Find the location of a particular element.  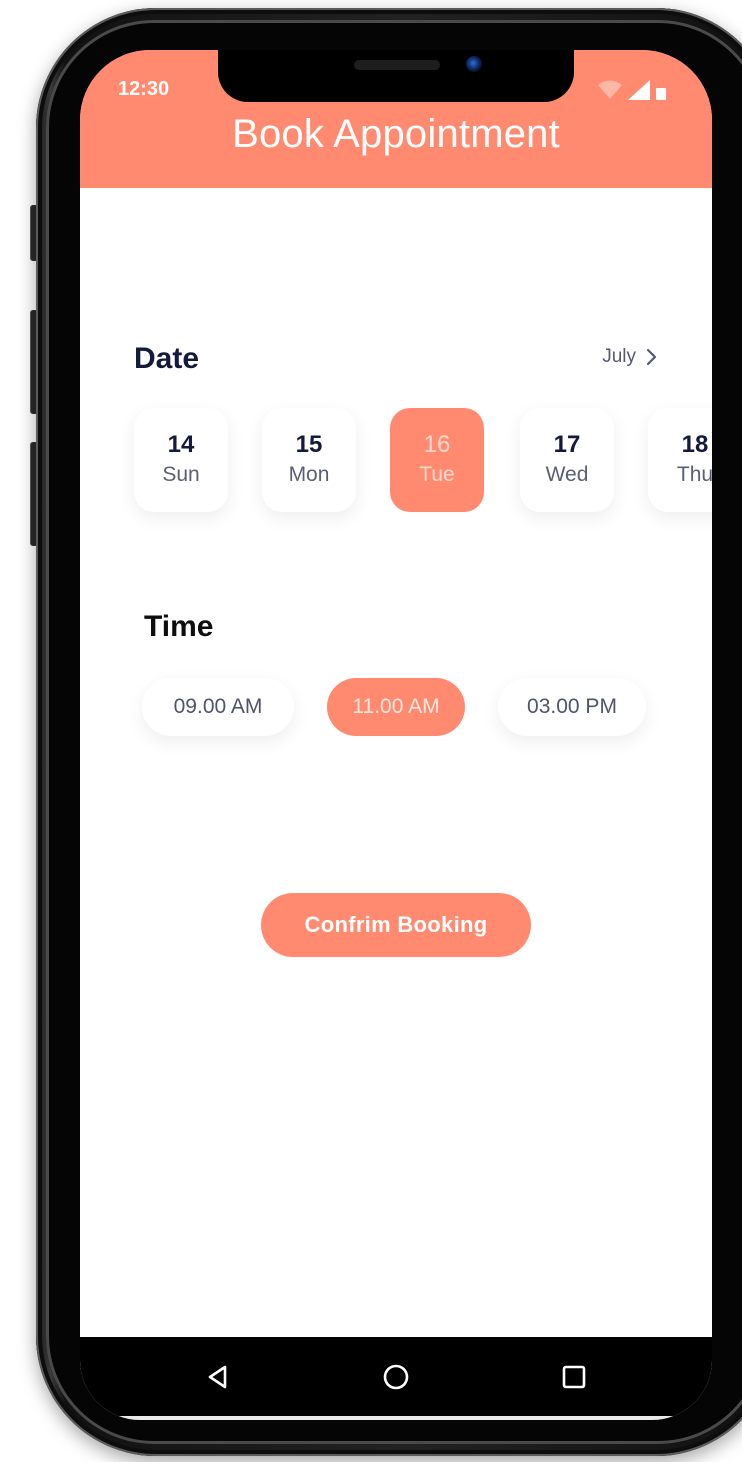

nav-recents-button is located at coordinates (574, 1377).